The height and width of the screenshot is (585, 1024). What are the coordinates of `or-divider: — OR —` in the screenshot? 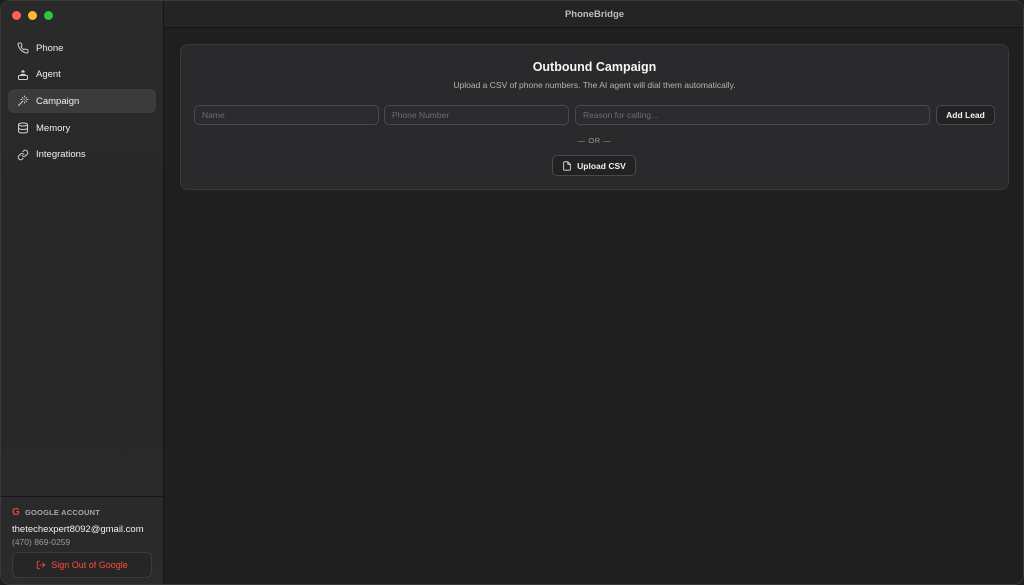 It's located at (594, 140).